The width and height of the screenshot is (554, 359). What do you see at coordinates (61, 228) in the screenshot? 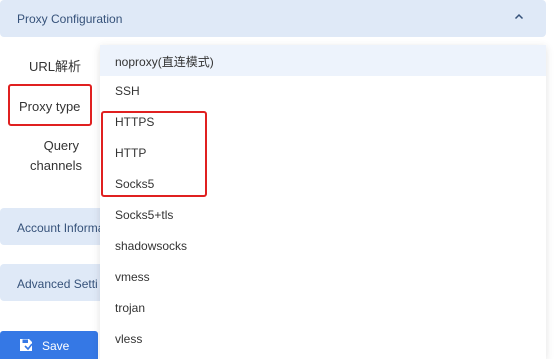
I see `account-information-title: Account Informa` at bounding box center [61, 228].